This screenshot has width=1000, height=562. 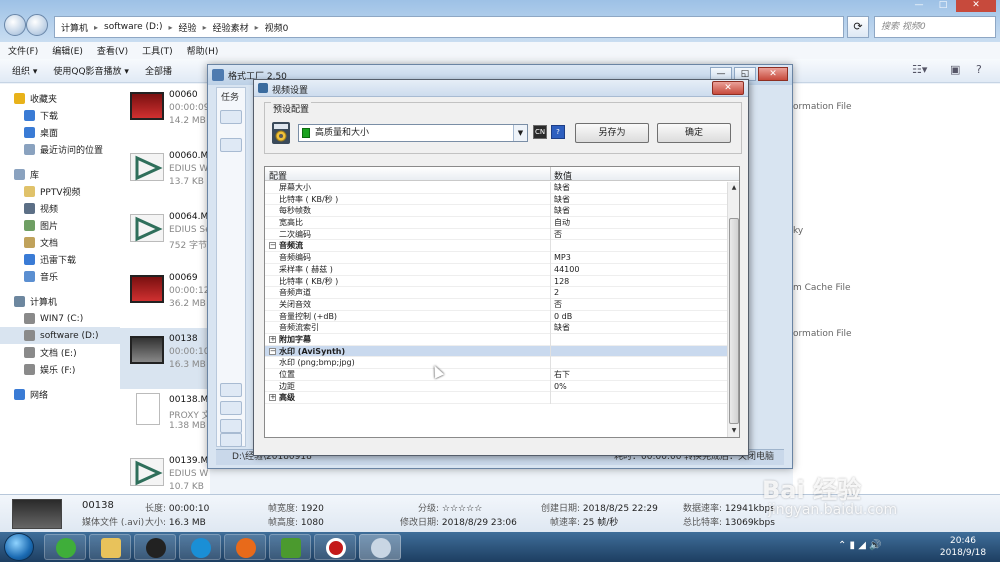 What do you see at coordinates (496, 328) in the screenshot?
I see `settings-row: 音频流索引 缺省` at bounding box center [496, 328].